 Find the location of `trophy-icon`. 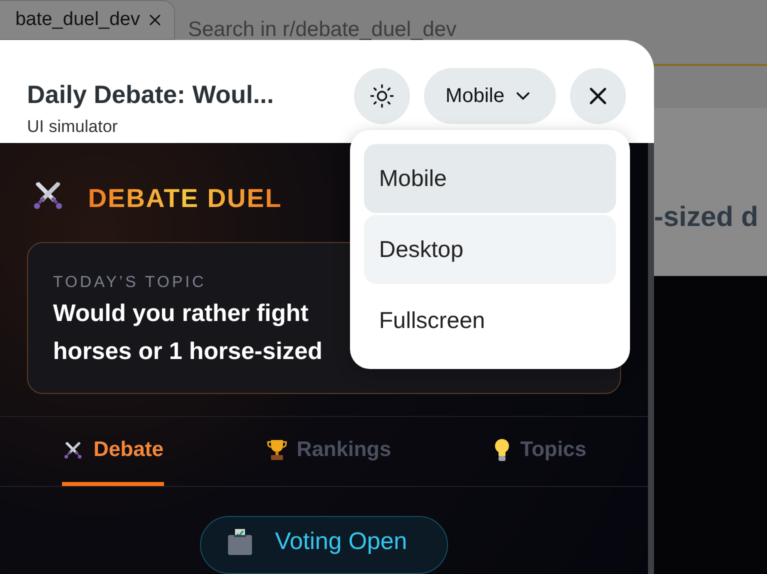

trophy-icon is located at coordinates (276, 449).